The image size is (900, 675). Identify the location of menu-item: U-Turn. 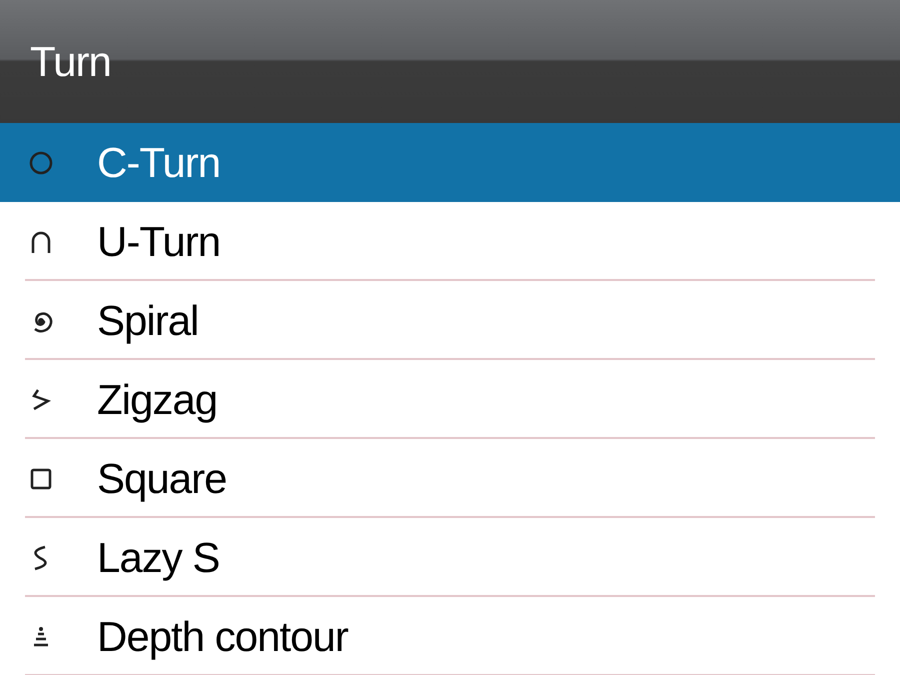
(450, 241).